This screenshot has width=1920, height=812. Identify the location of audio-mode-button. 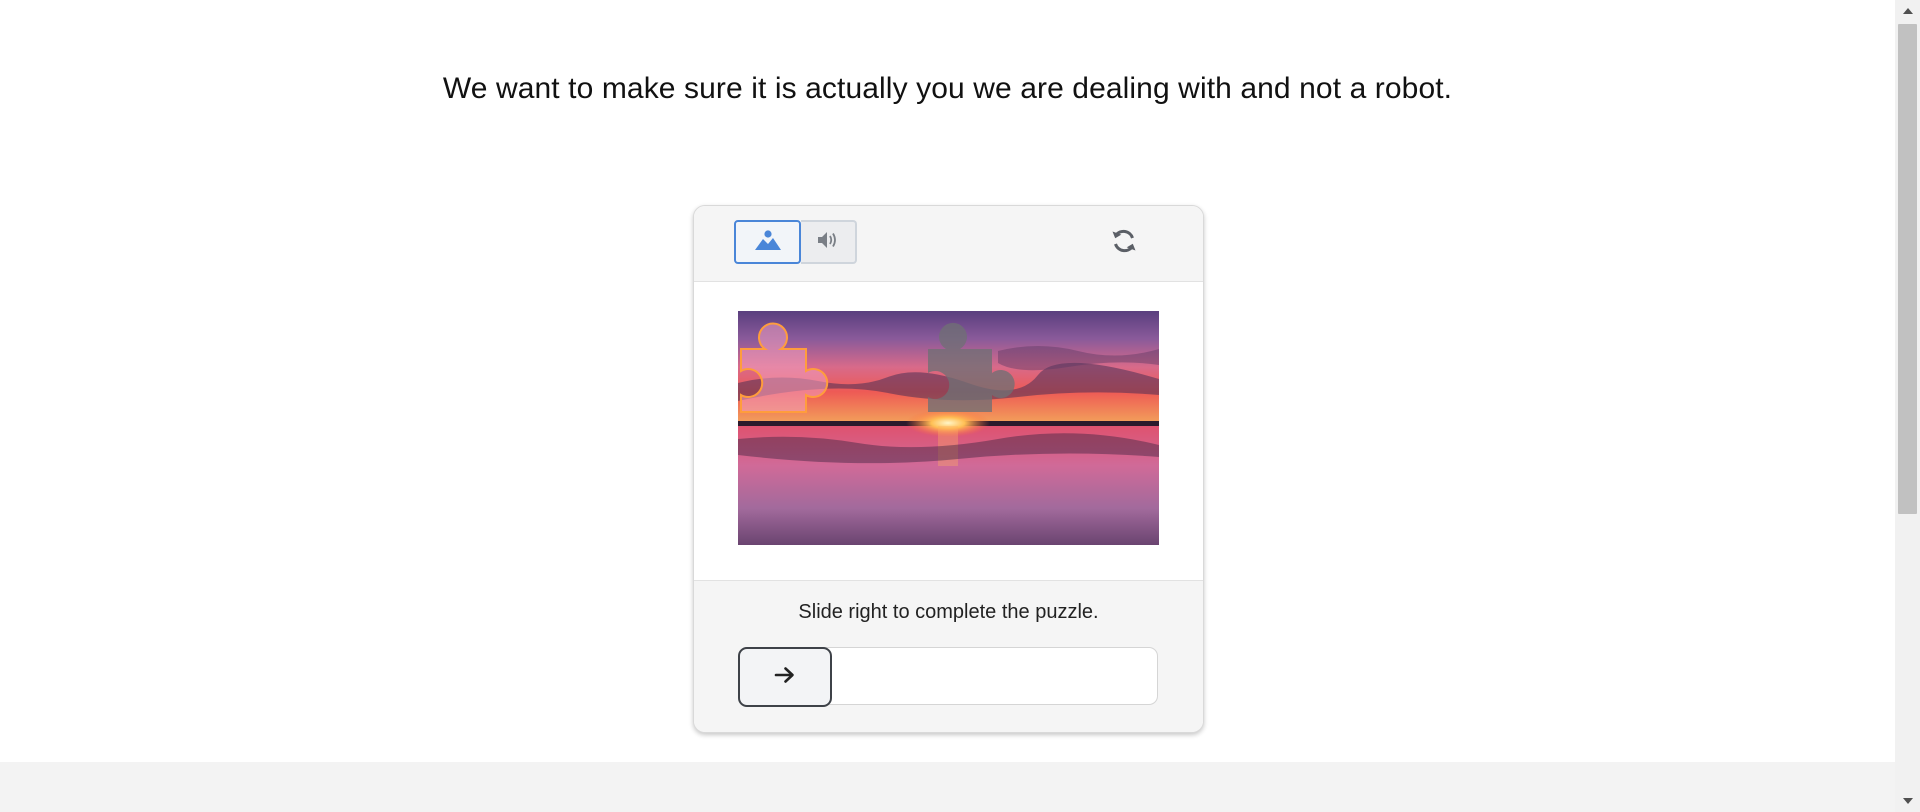
(829, 242).